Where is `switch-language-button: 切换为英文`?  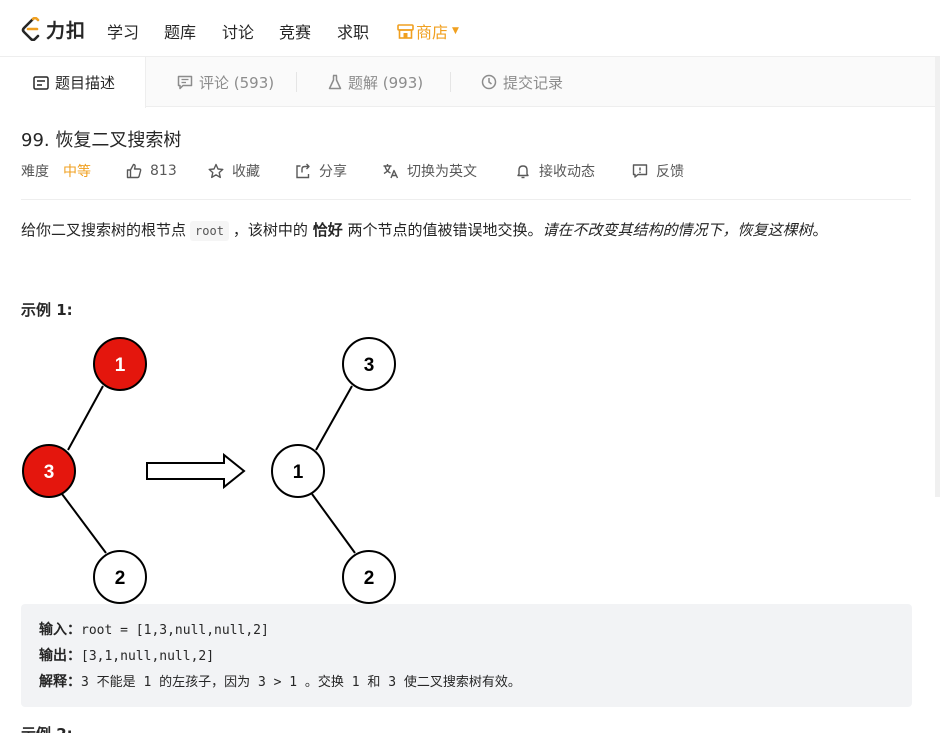 switch-language-button: 切换为英文 is located at coordinates (429, 171).